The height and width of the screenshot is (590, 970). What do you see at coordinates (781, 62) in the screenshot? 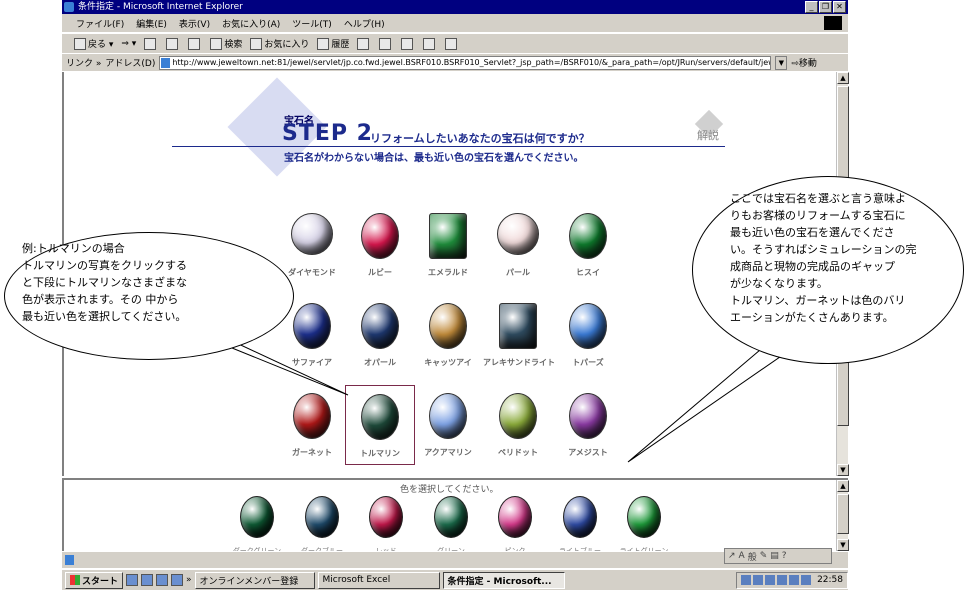
I see `address-dropdown-button: ▼` at bounding box center [781, 62].